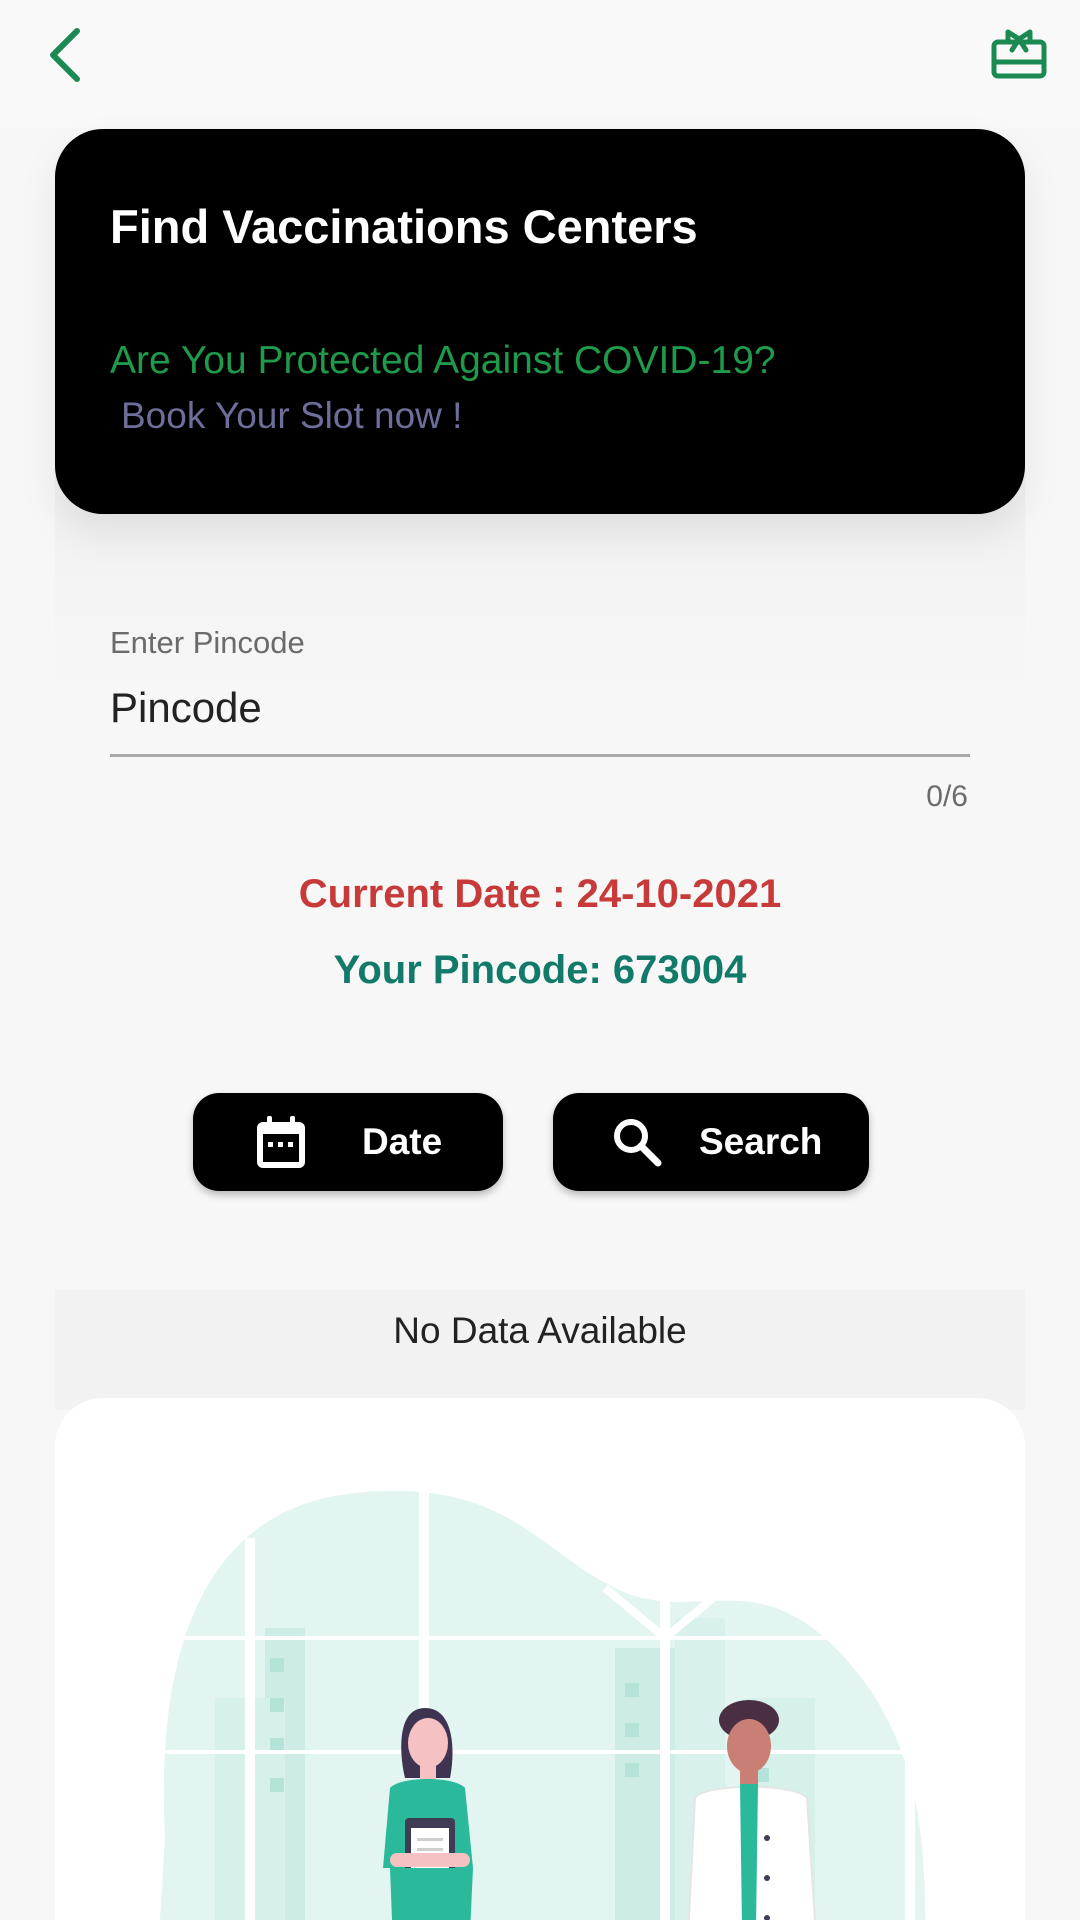 This screenshot has height=1920, width=1080. What do you see at coordinates (540, 894) in the screenshot?
I see `current-date-text: Current Date : 24-10-2021` at bounding box center [540, 894].